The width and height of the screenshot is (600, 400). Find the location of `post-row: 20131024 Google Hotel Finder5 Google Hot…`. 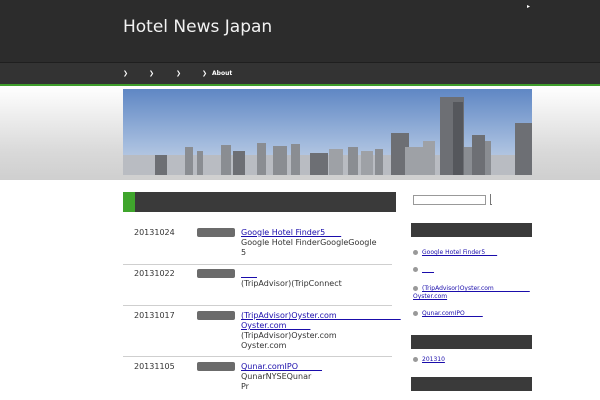

post-row: 20131024 Google Hotel Finder5 Google Hot… is located at coordinates (258, 244).